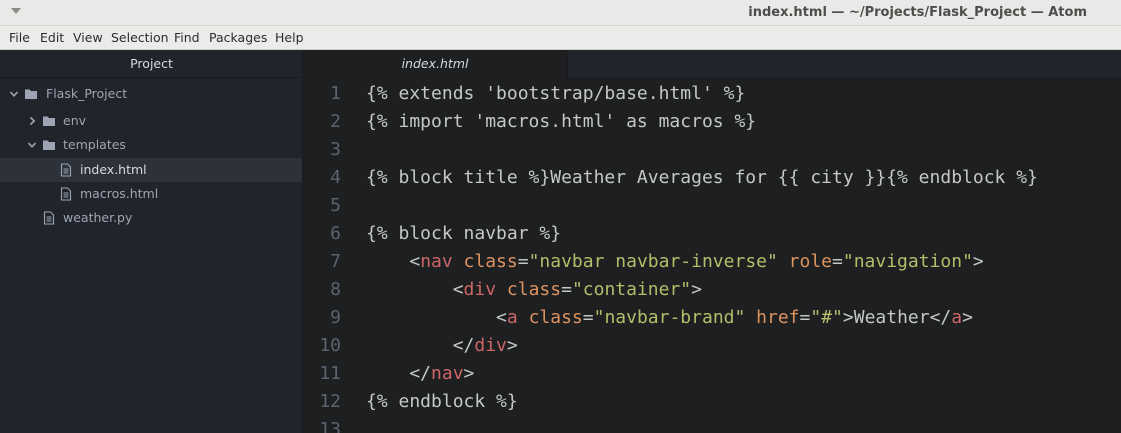 Image resolution: width=1121 pixels, height=433 pixels. I want to click on window-menu-icon, so click(16, 11).